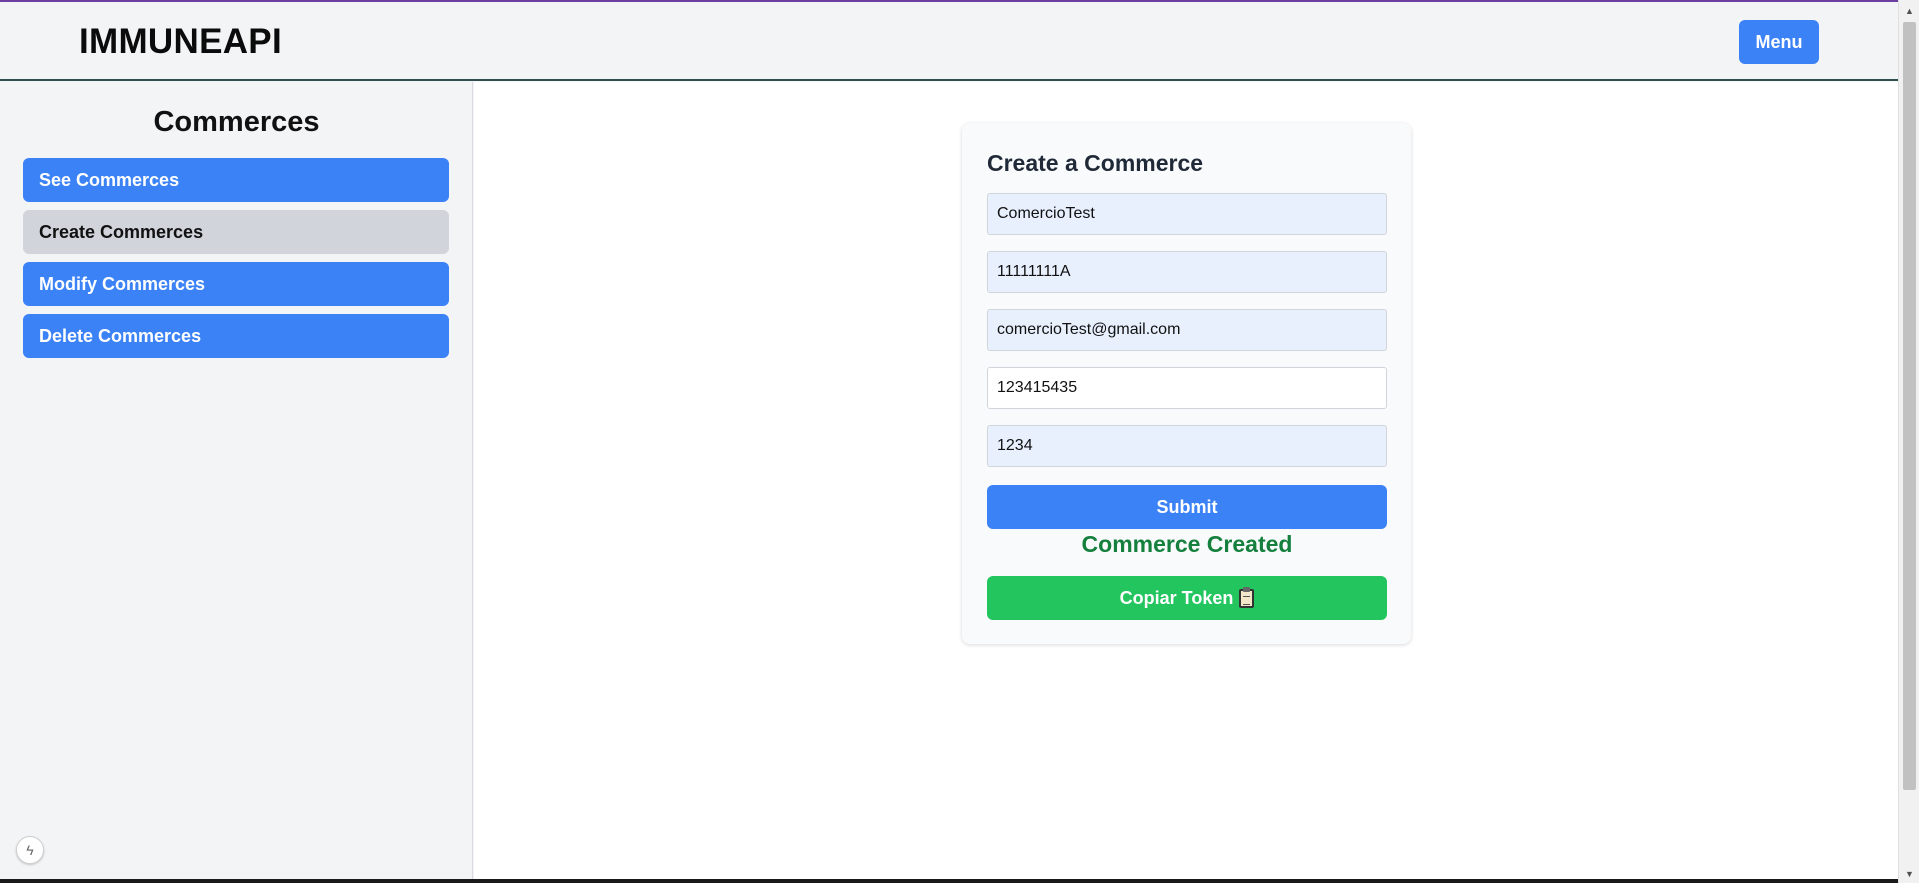  What do you see at coordinates (236, 232) in the screenshot?
I see `sidebar-item-create-commerces: Create Commerces` at bounding box center [236, 232].